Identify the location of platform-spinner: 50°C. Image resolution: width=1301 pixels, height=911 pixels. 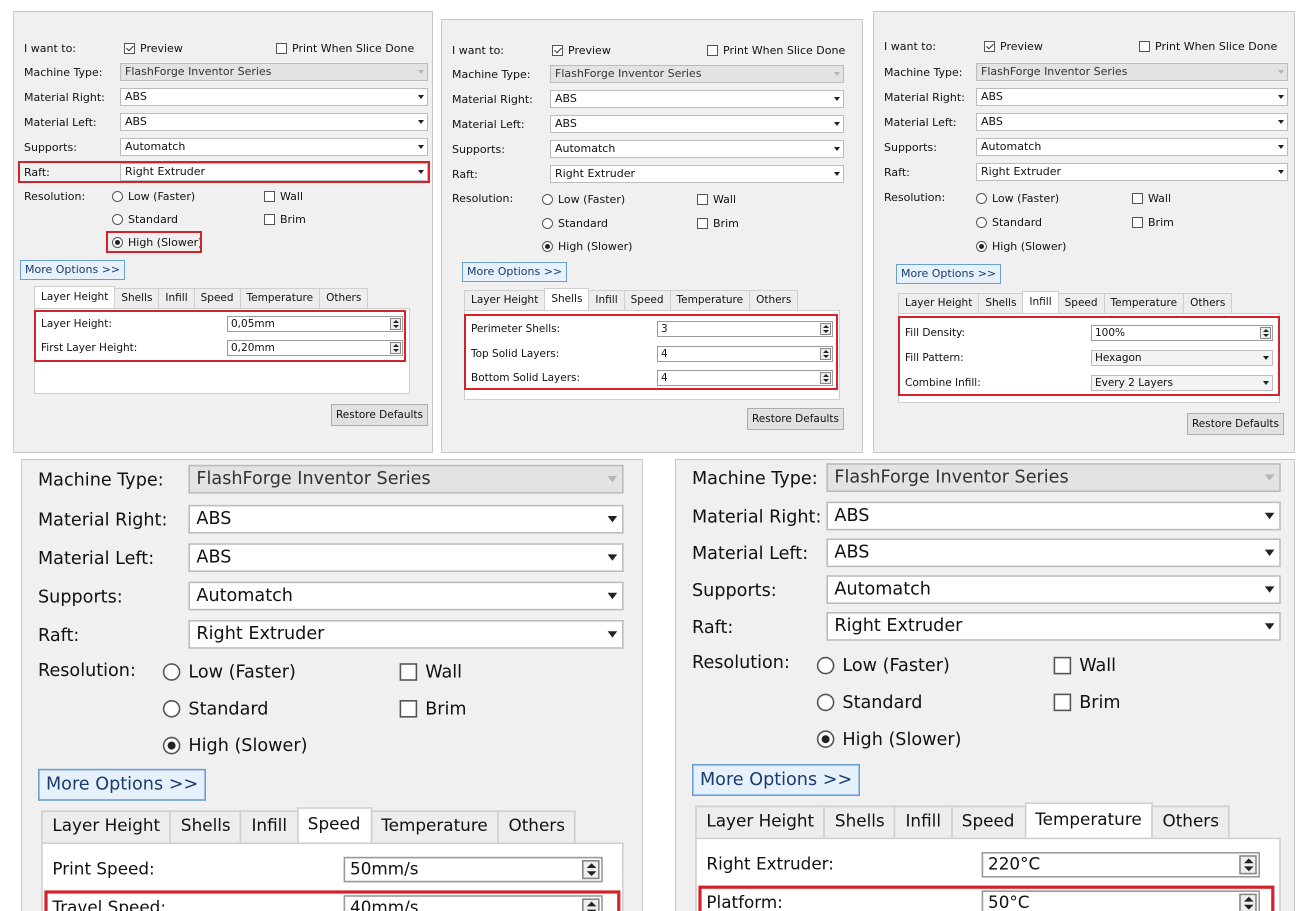
(1120, 900).